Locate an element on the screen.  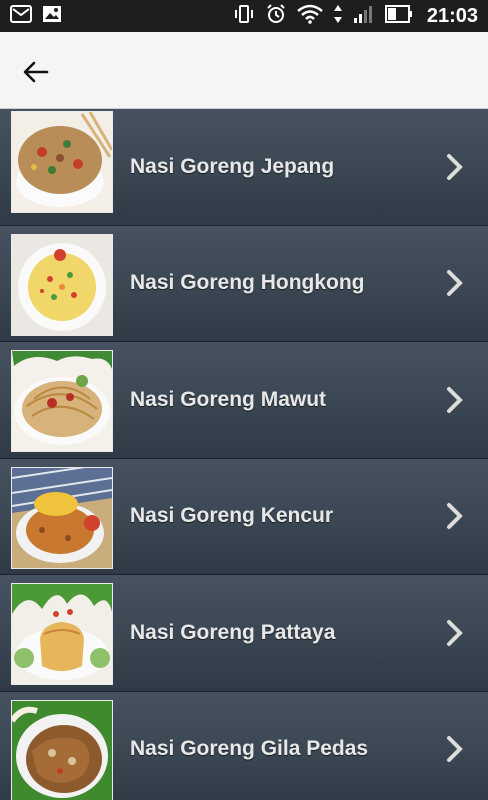
item-title: Nasi Goreng Gila Pedas is located at coordinates (249, 749).